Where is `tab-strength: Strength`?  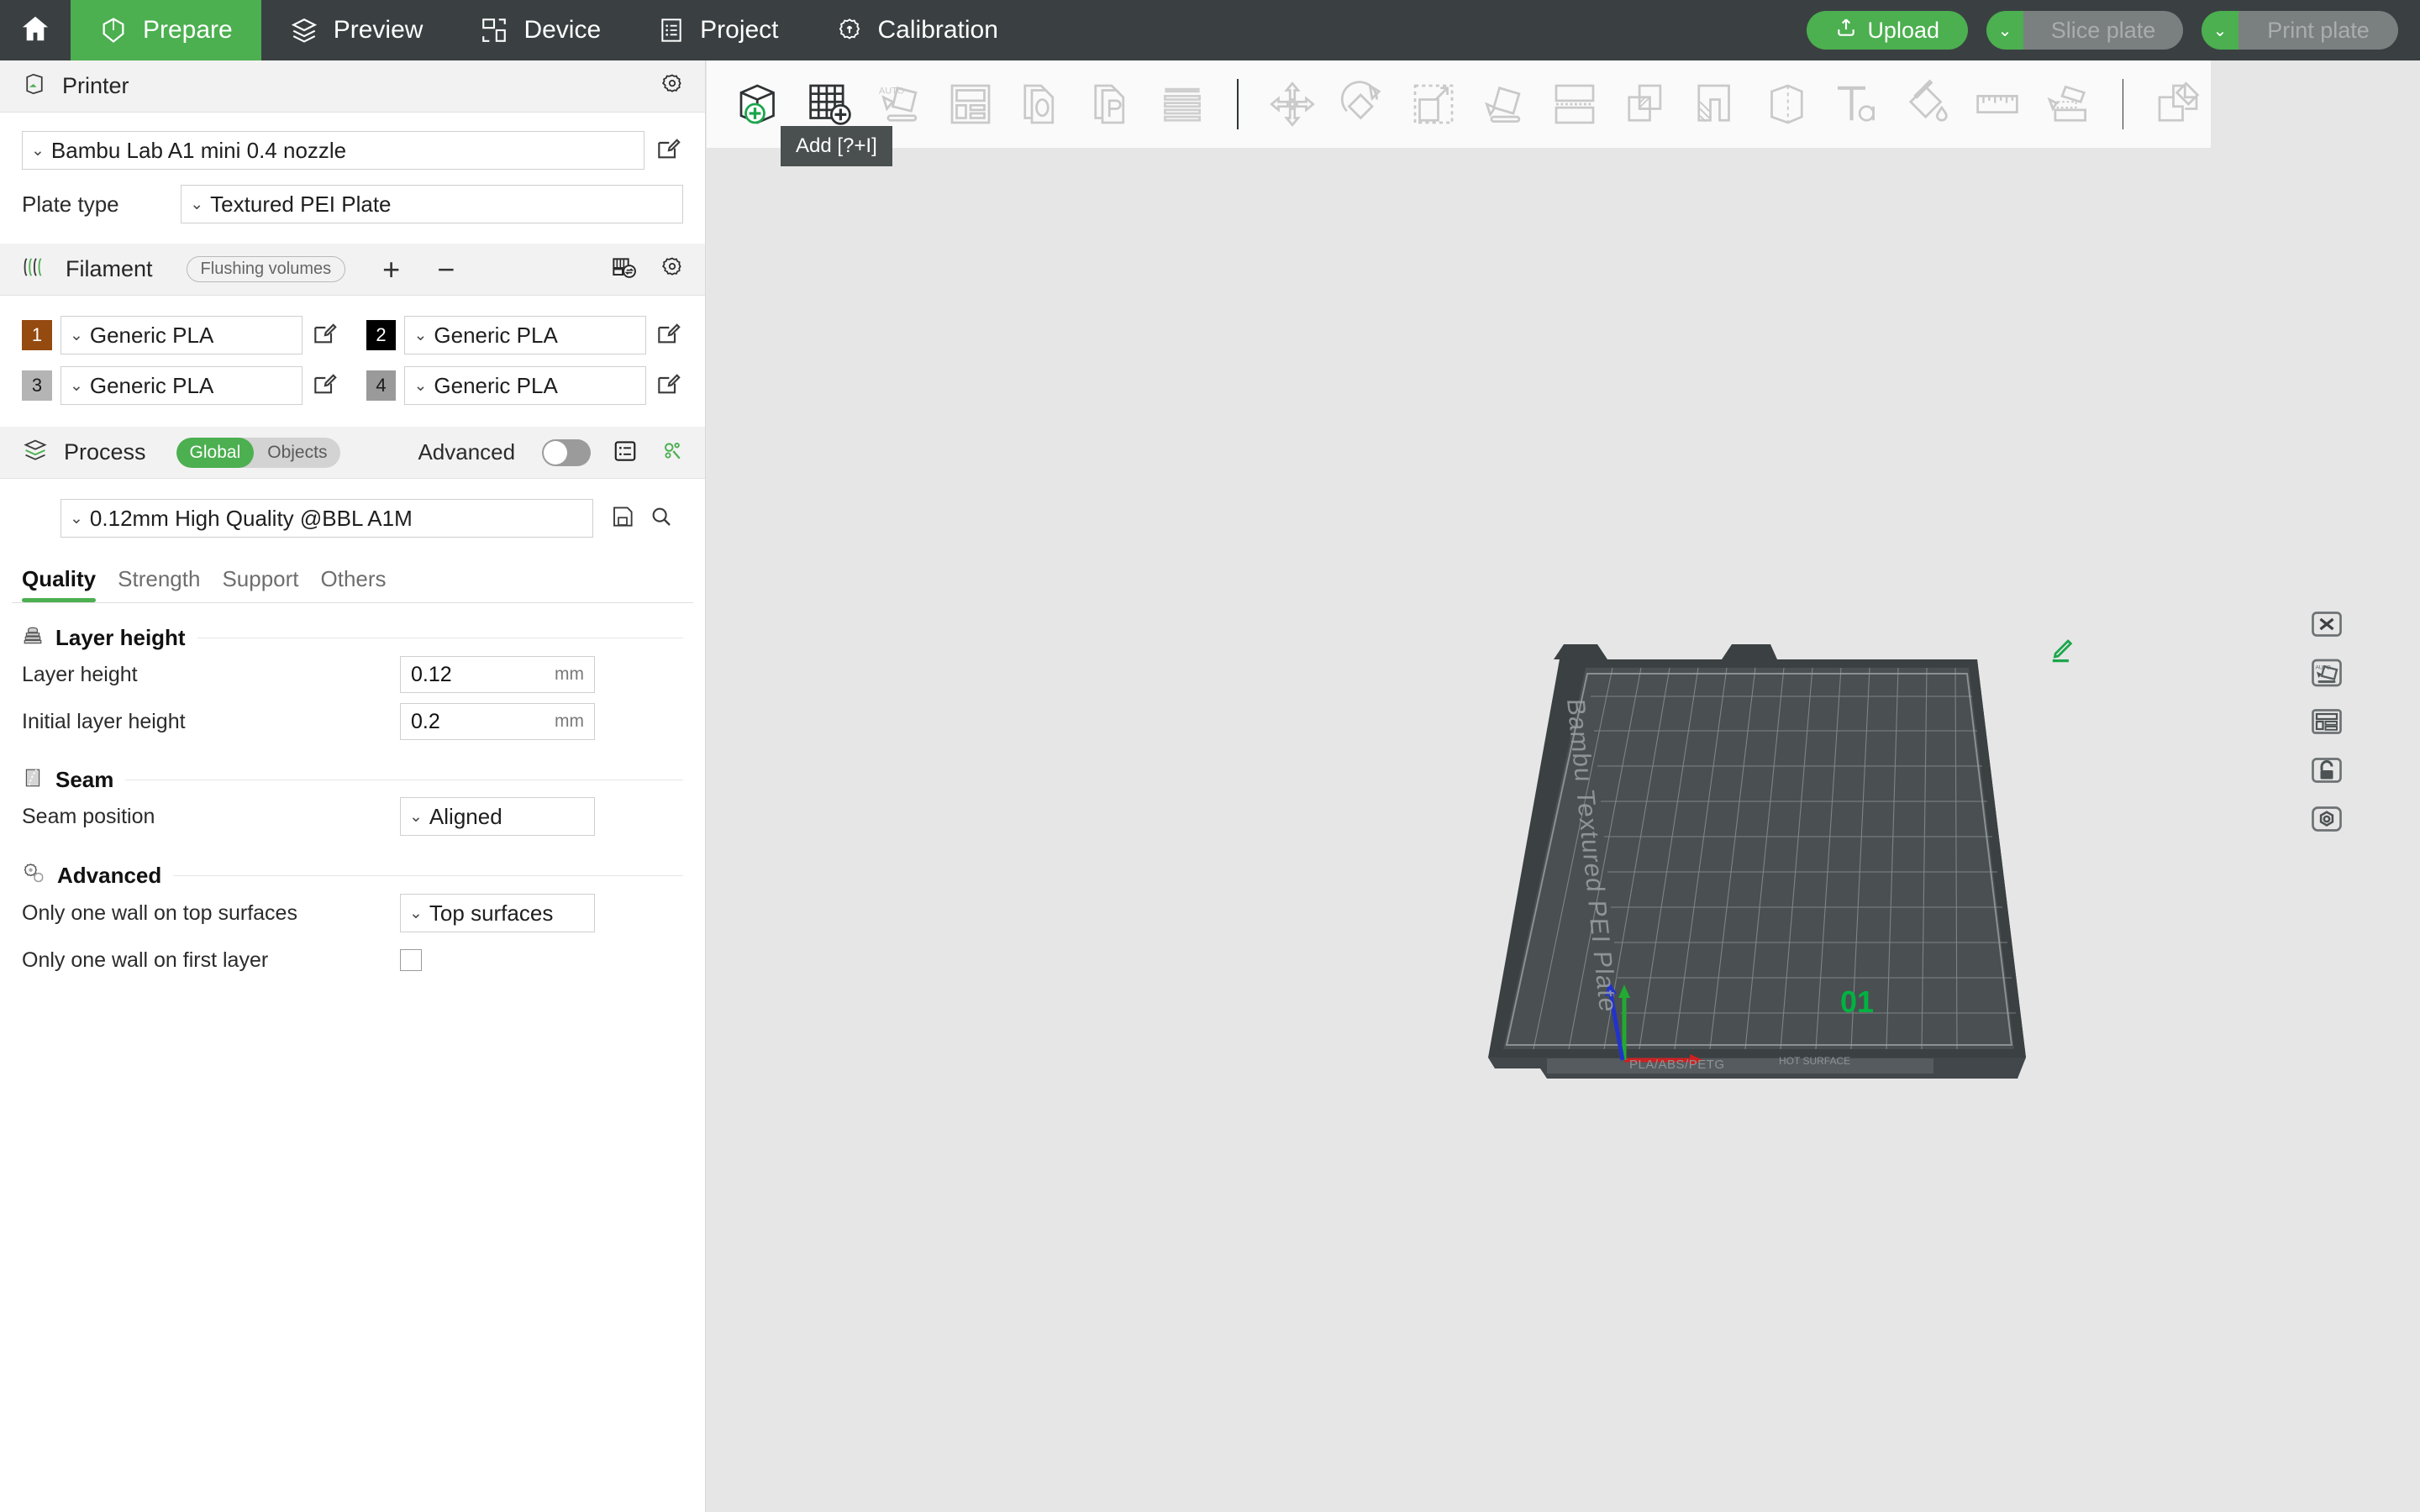 tab-strength: Strength is located at coordinates (170, 584).